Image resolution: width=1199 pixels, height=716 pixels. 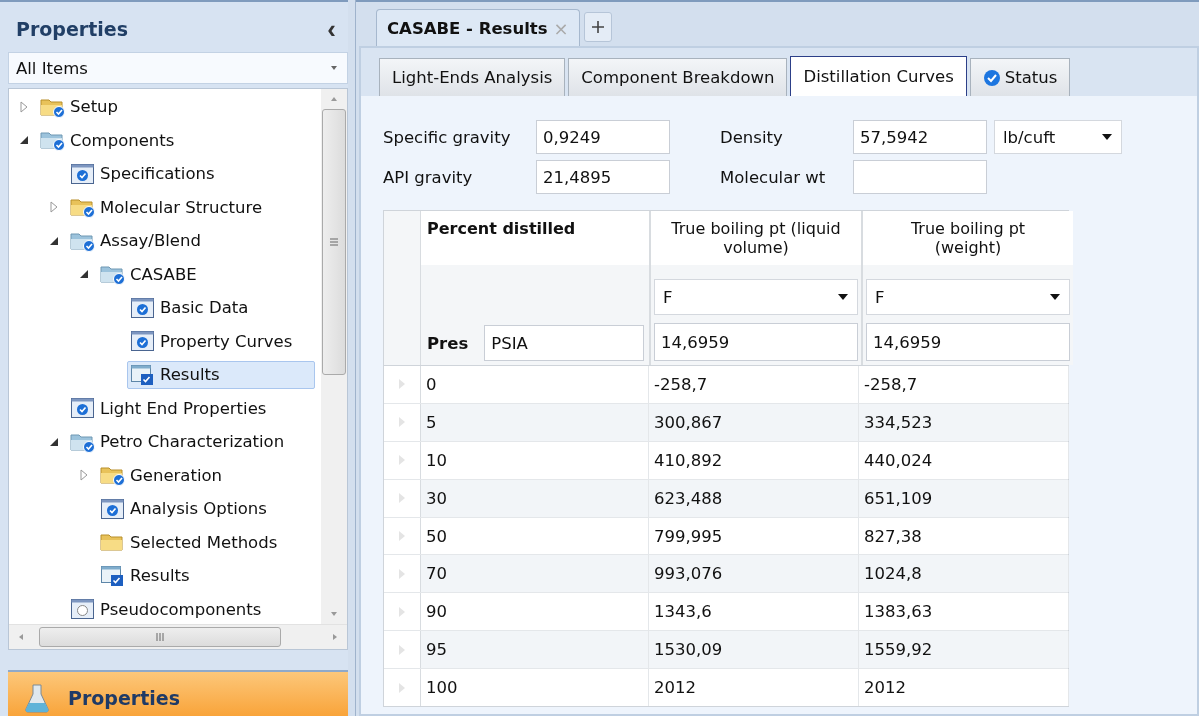 What do you see at coordinates (331, 29) in the screenshot?
I see `collapse-button: ‹` at bounding box center [331, 29].